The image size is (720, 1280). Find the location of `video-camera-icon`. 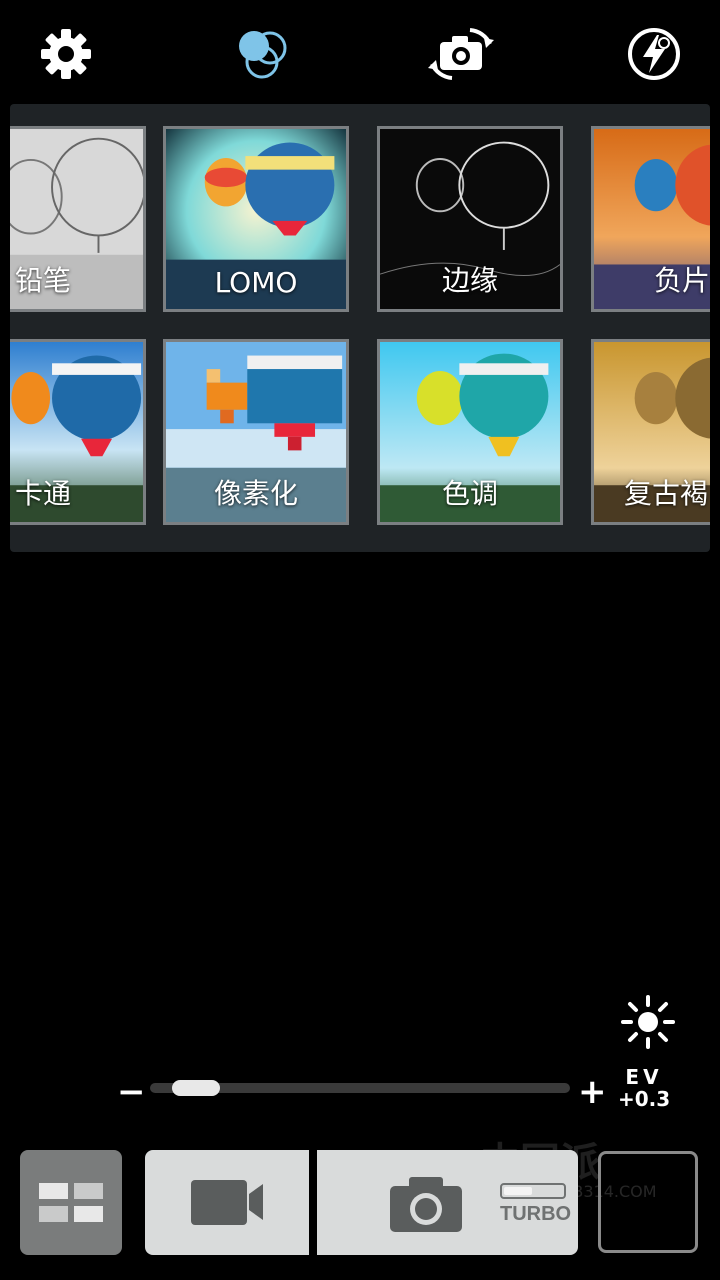

video-camera-icon is located at coordinates (227, 1202).